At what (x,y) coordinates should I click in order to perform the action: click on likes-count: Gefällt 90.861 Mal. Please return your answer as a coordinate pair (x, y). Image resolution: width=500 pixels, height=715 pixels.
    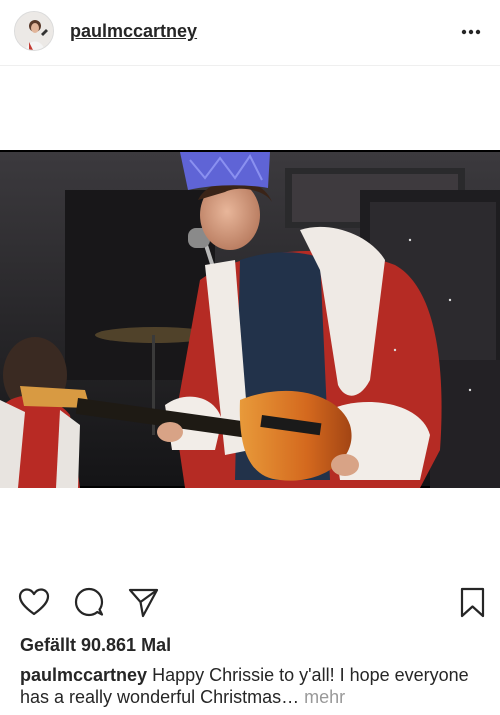
    Looking at the image, I should click on (95, 645).